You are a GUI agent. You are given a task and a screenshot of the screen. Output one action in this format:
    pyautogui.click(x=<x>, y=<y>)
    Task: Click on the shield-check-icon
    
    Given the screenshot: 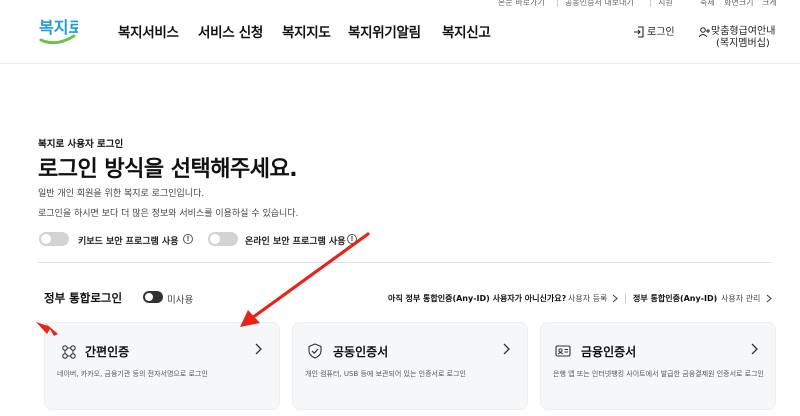 What is the action you would take?
    pyautogui.click(x=315, y=351)
    